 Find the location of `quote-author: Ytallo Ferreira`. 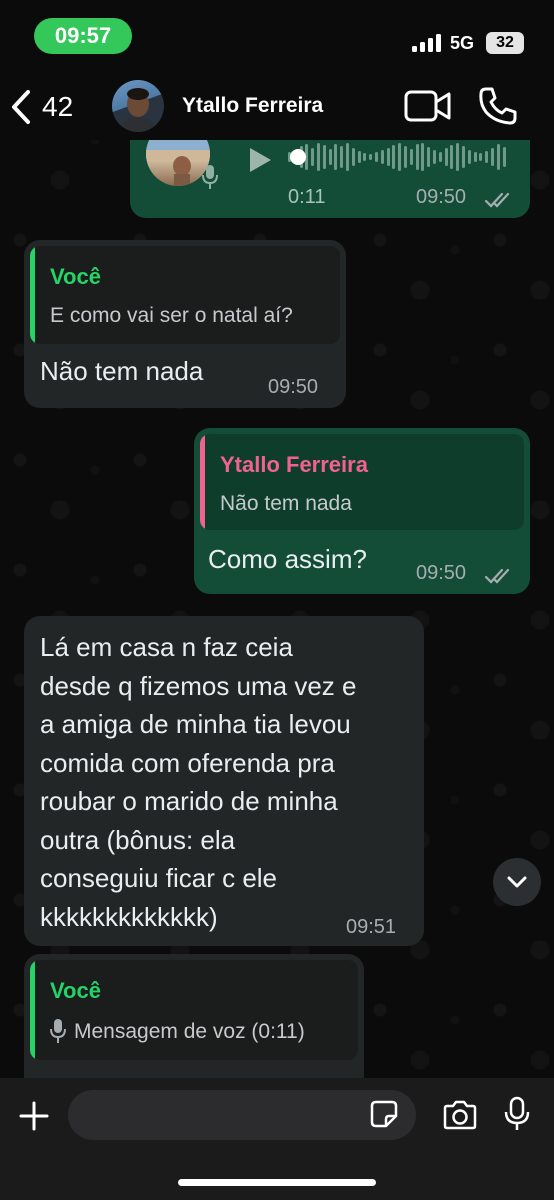

quote-author: Ytallo Ferreira is located at coordinates (294, 464).